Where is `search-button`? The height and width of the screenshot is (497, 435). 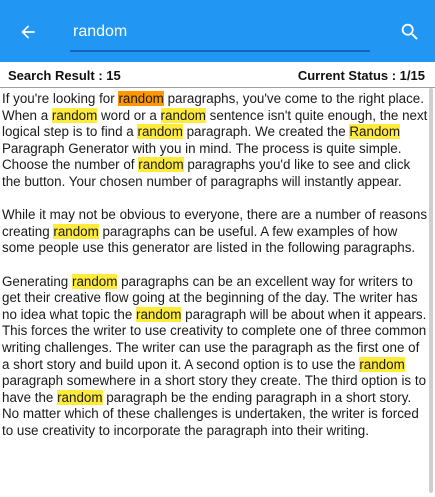
search-button is located at coordinates (410, 32).